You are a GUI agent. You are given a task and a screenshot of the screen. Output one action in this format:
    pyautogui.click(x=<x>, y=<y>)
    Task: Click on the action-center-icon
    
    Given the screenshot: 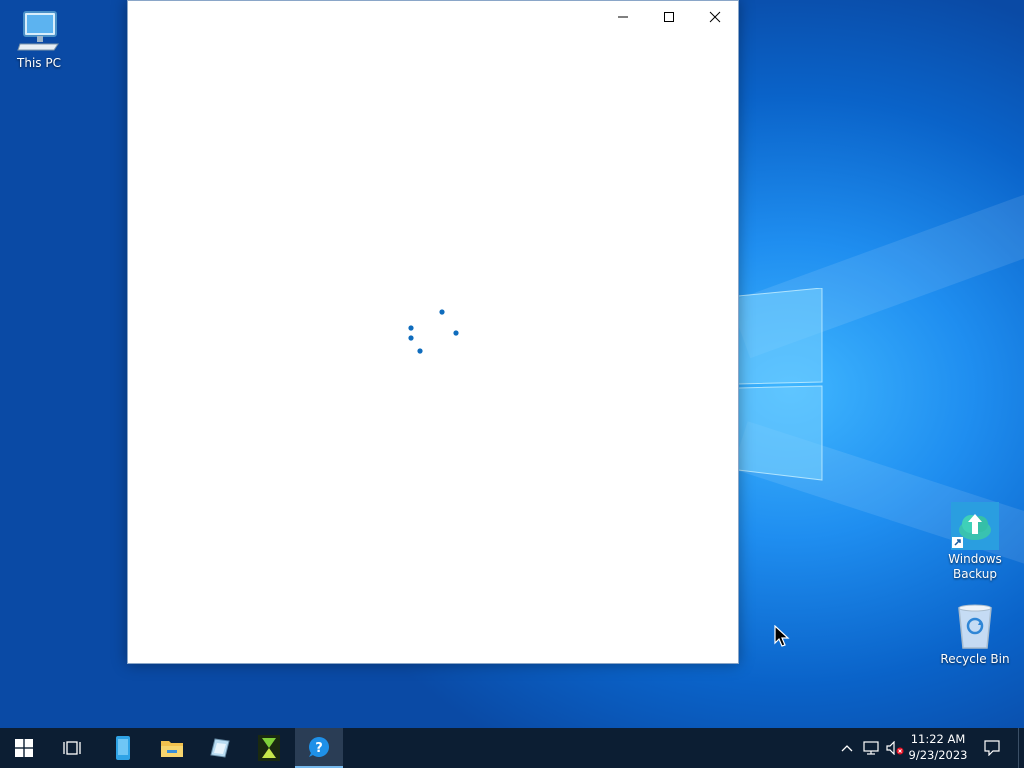 What is the action you would take?
    pyautogui.click(x=992, y=748)
    